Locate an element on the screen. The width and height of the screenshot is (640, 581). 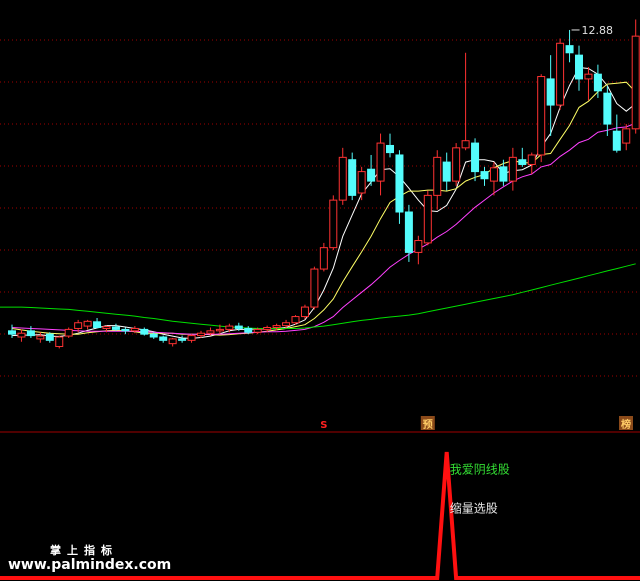
watermark-url: www.palmindex.com is located at coordinates (89, 565).